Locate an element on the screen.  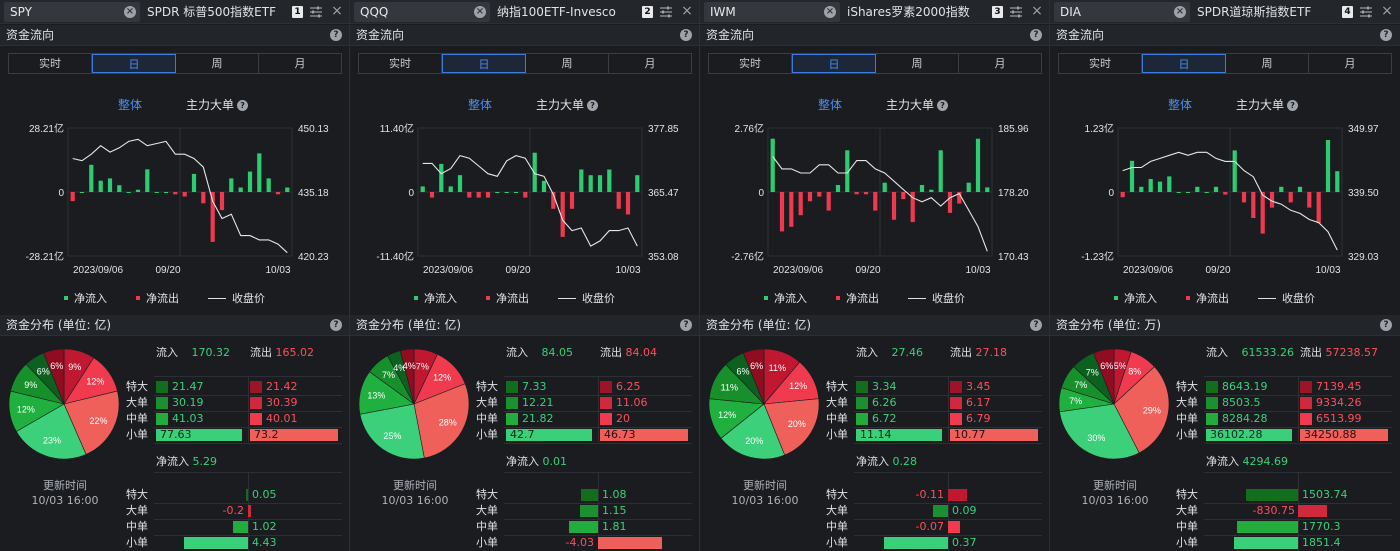
pie-slice-label: 22% is located at coordinates (98, 421).